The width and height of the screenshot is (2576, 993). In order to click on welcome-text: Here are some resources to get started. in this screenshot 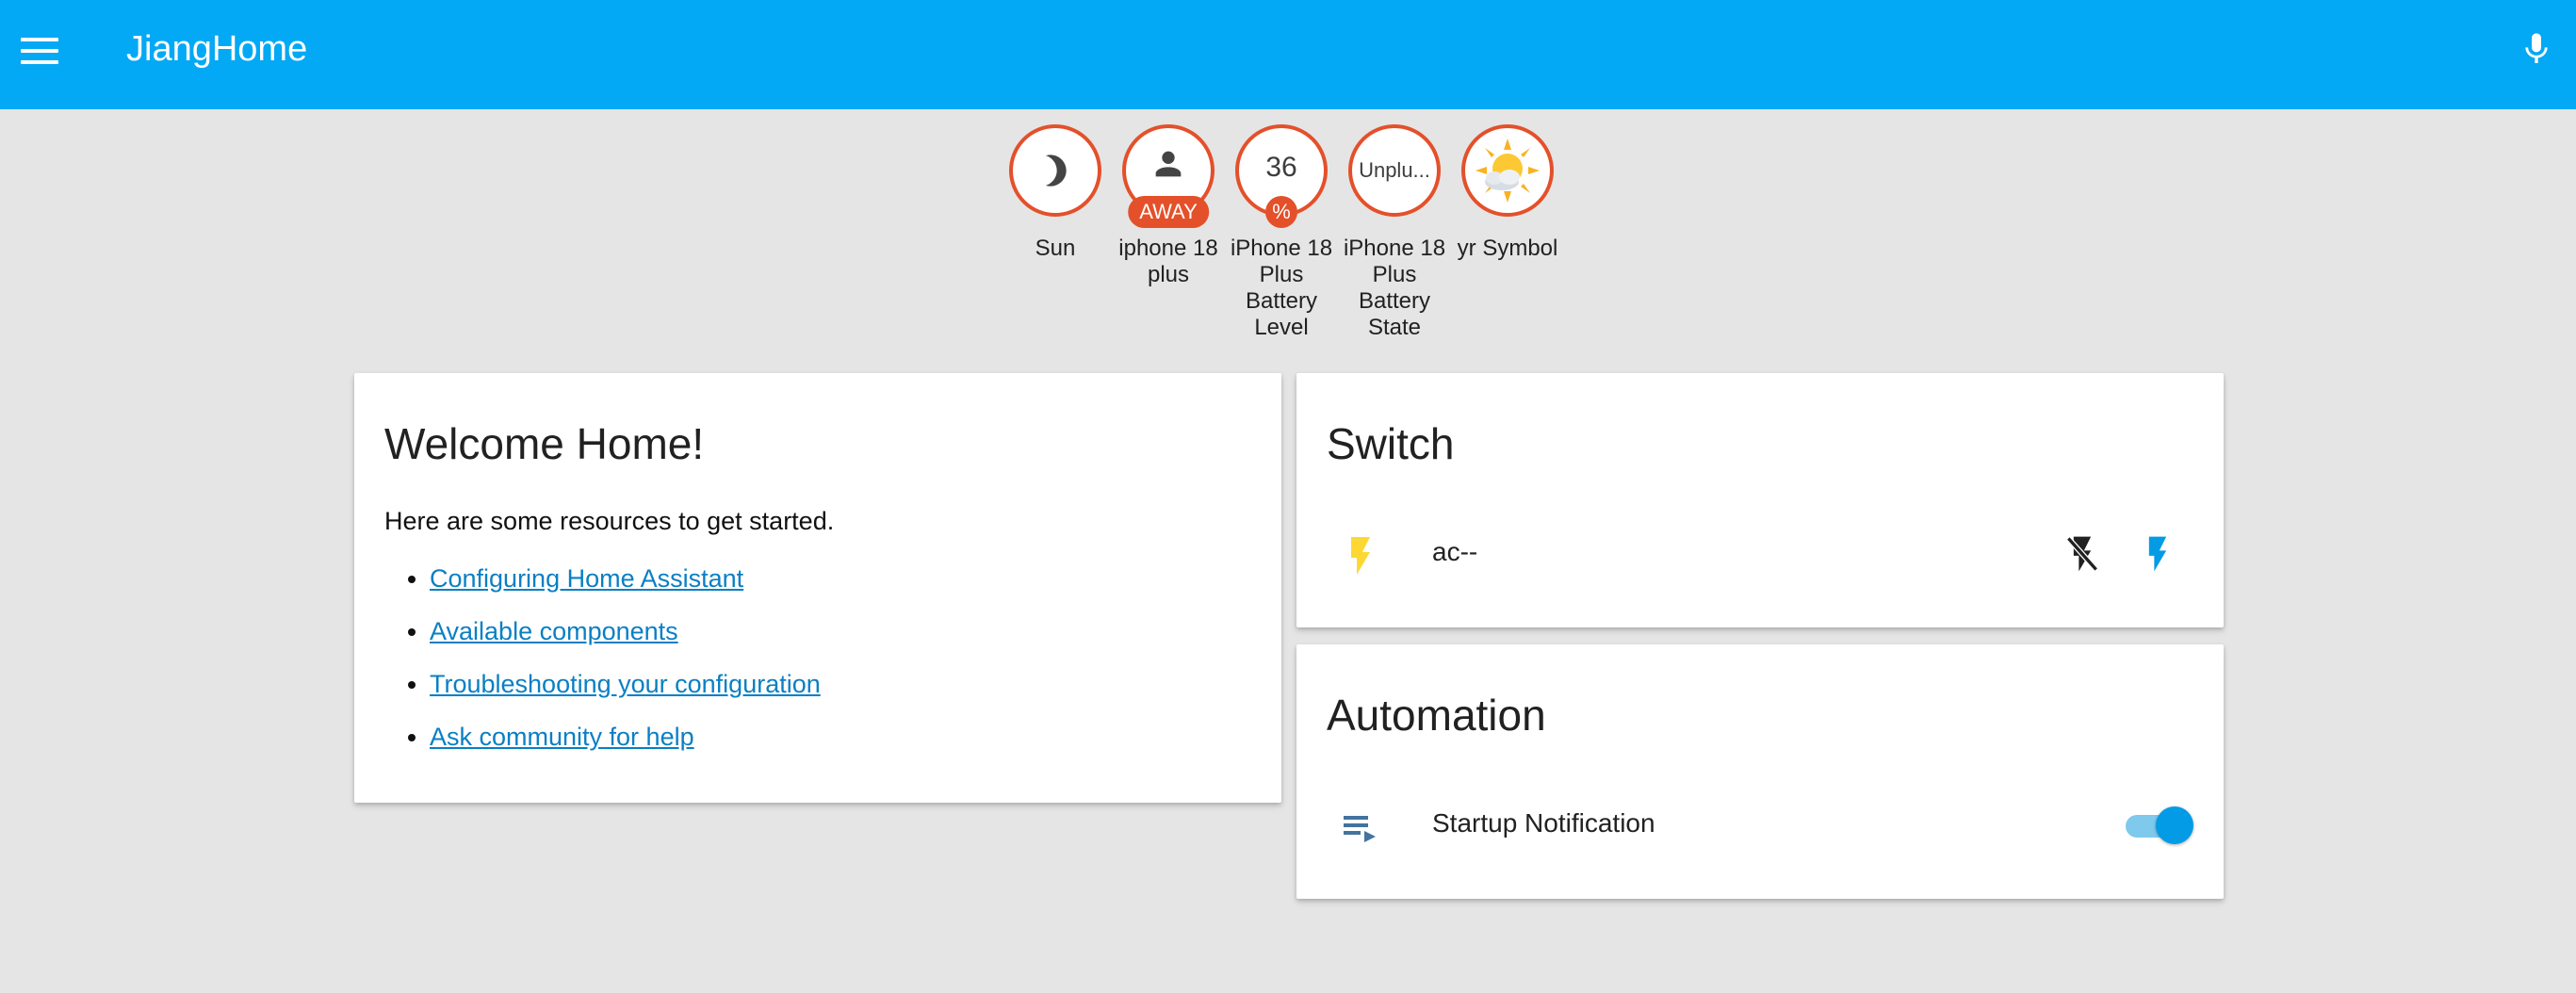, I will do `click(609, 521)`.